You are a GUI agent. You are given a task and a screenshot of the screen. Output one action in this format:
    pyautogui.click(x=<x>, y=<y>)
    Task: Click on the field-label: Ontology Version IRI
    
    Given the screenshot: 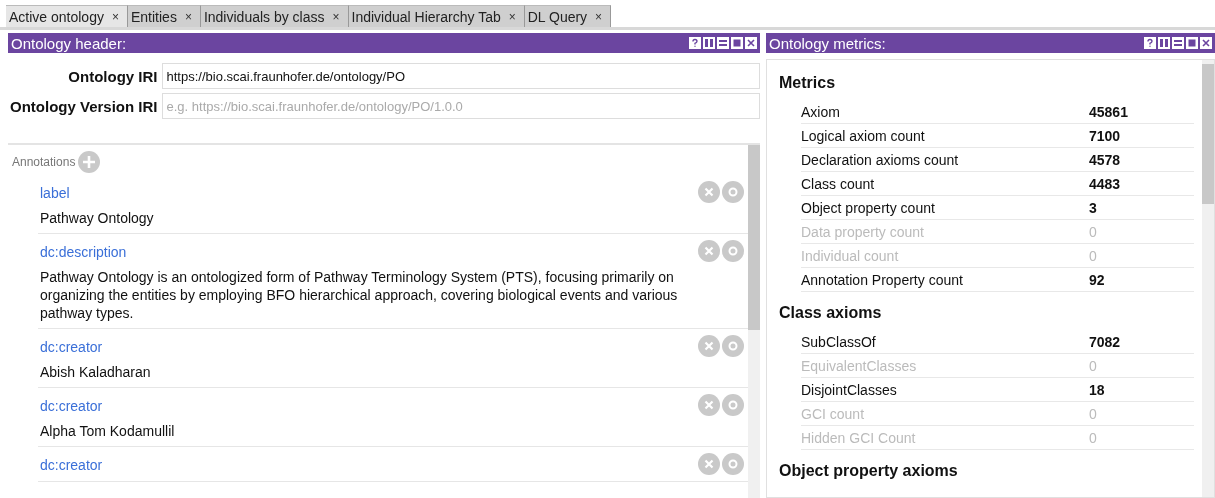 What is the action you would take?
    pyautogui.click(x=84, y=106)
    